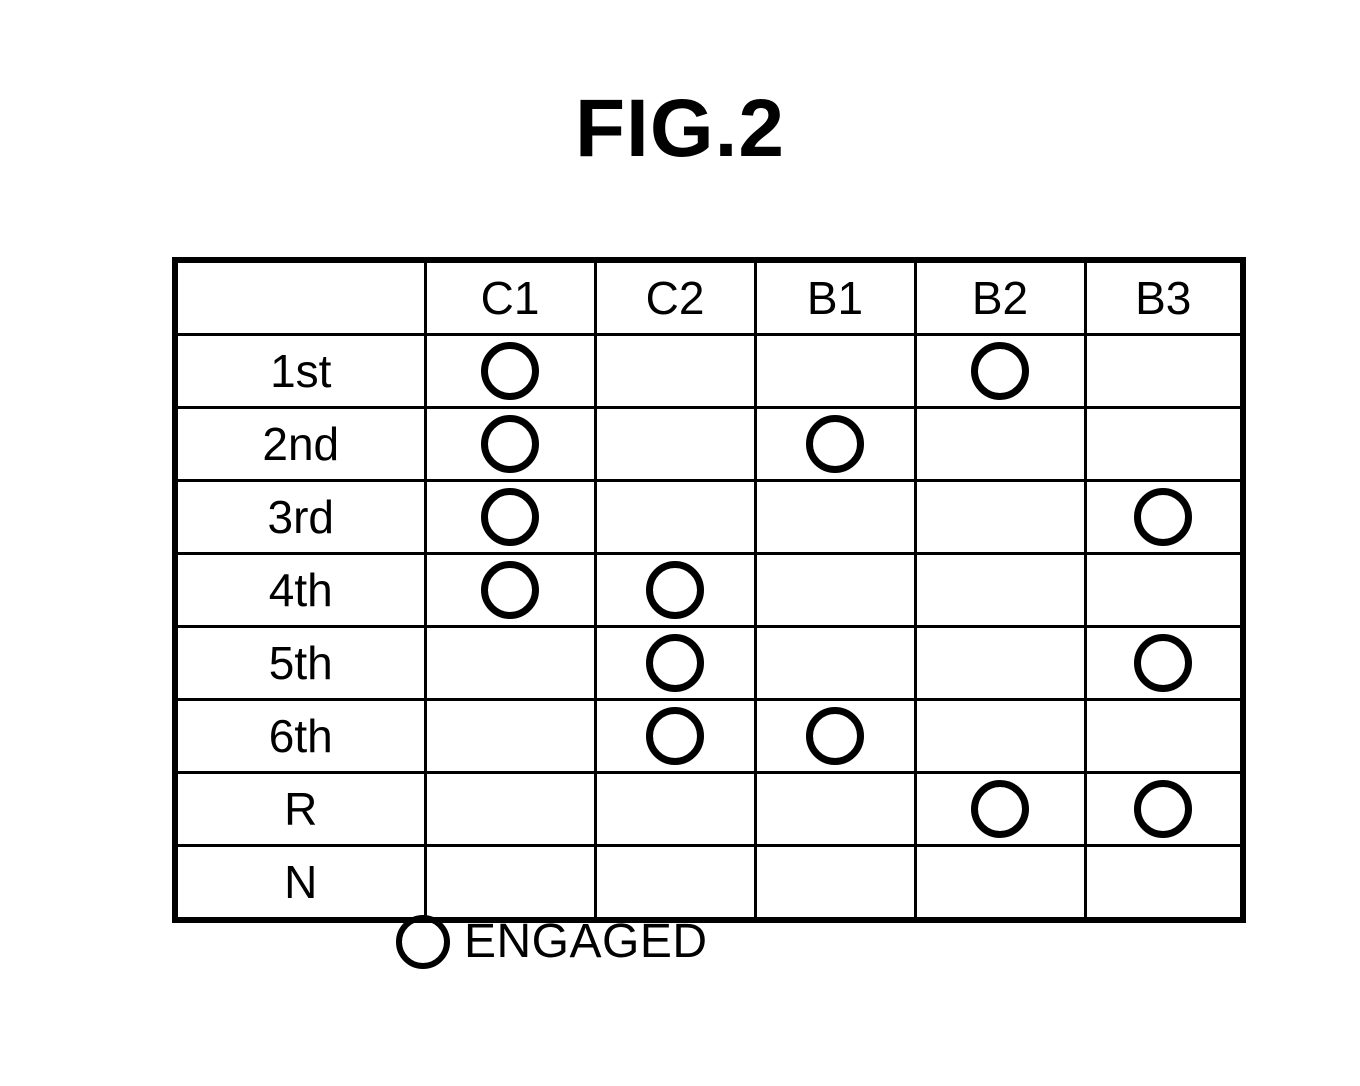 Image resolution: width=1360 pixels, height=1086 pixels. Describe the element at coordinates (835, 297) in the screenshot. I see `column-header-b1: B1` at that location.